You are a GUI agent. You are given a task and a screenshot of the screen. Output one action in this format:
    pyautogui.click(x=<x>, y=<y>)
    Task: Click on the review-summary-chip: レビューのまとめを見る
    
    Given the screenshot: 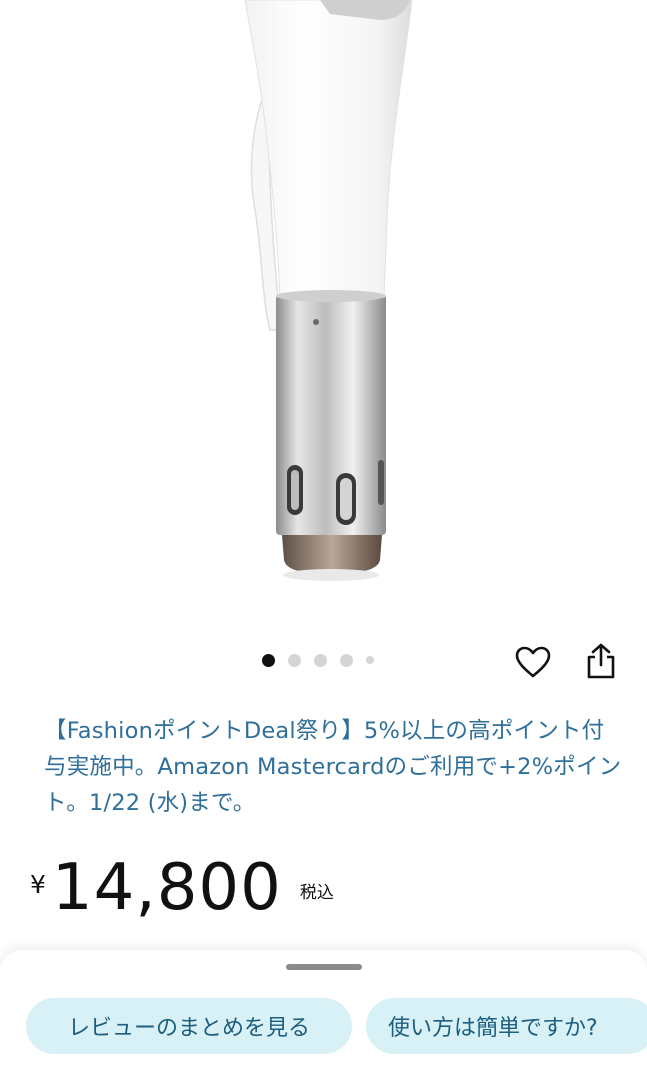 What is the action you would take?
    pyautogui.click(x=189, y=1026)
    